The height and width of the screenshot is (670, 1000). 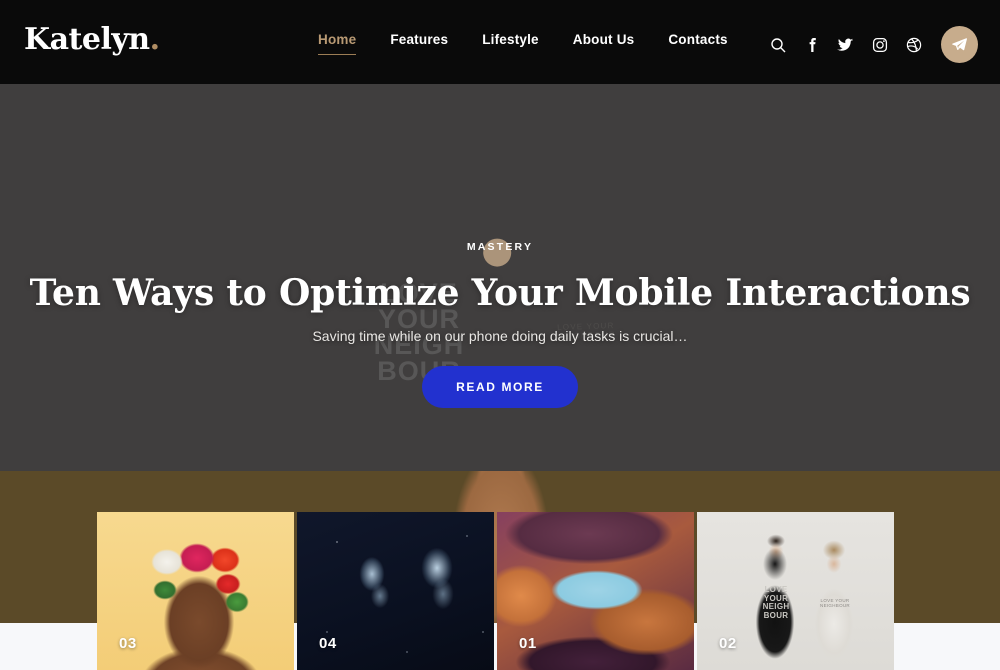 I want to click on card-number: 04, so click(x=328, y=643).